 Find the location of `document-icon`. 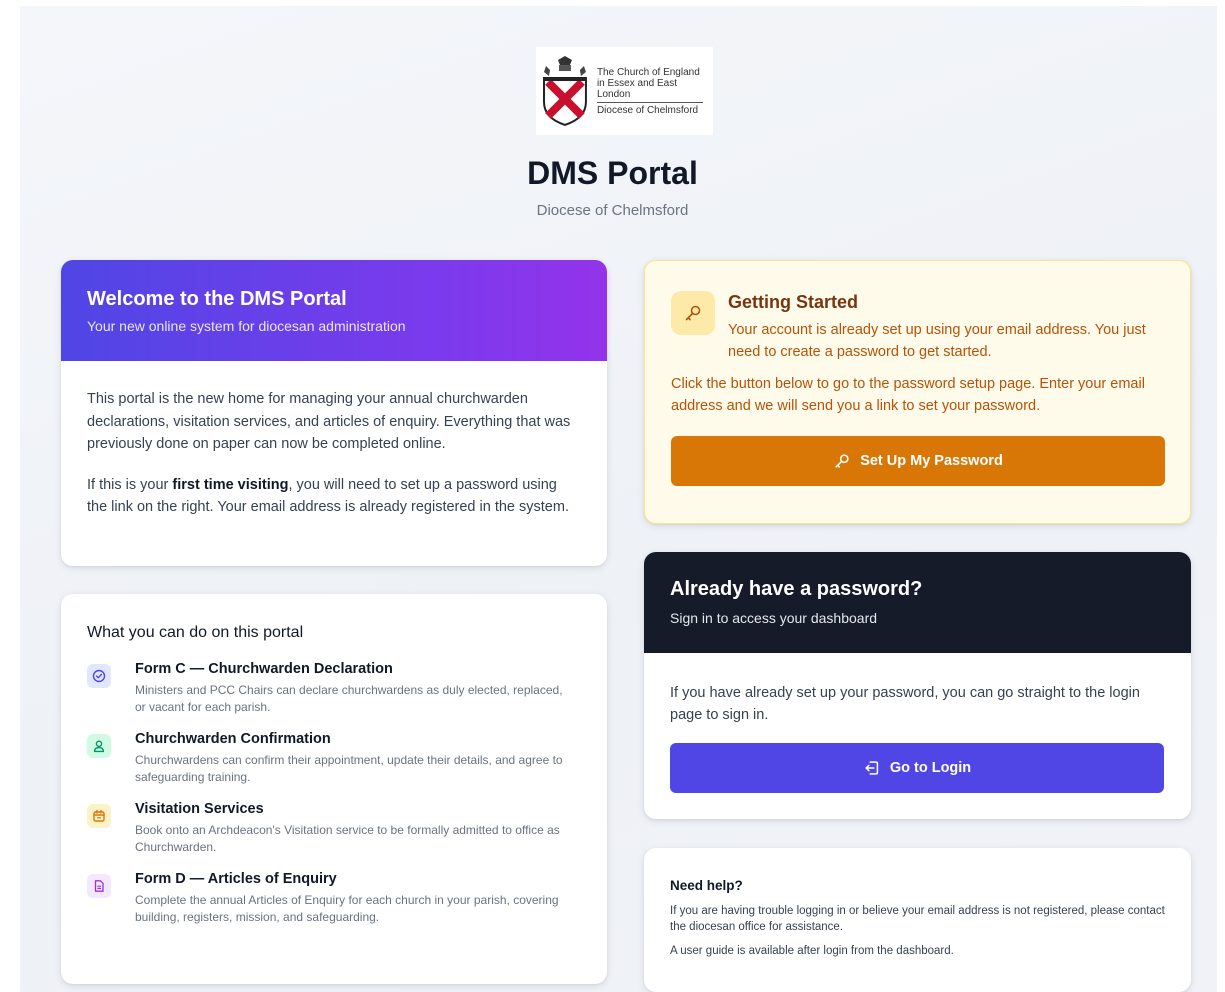

document-icon is located at coordinates (99, 886).